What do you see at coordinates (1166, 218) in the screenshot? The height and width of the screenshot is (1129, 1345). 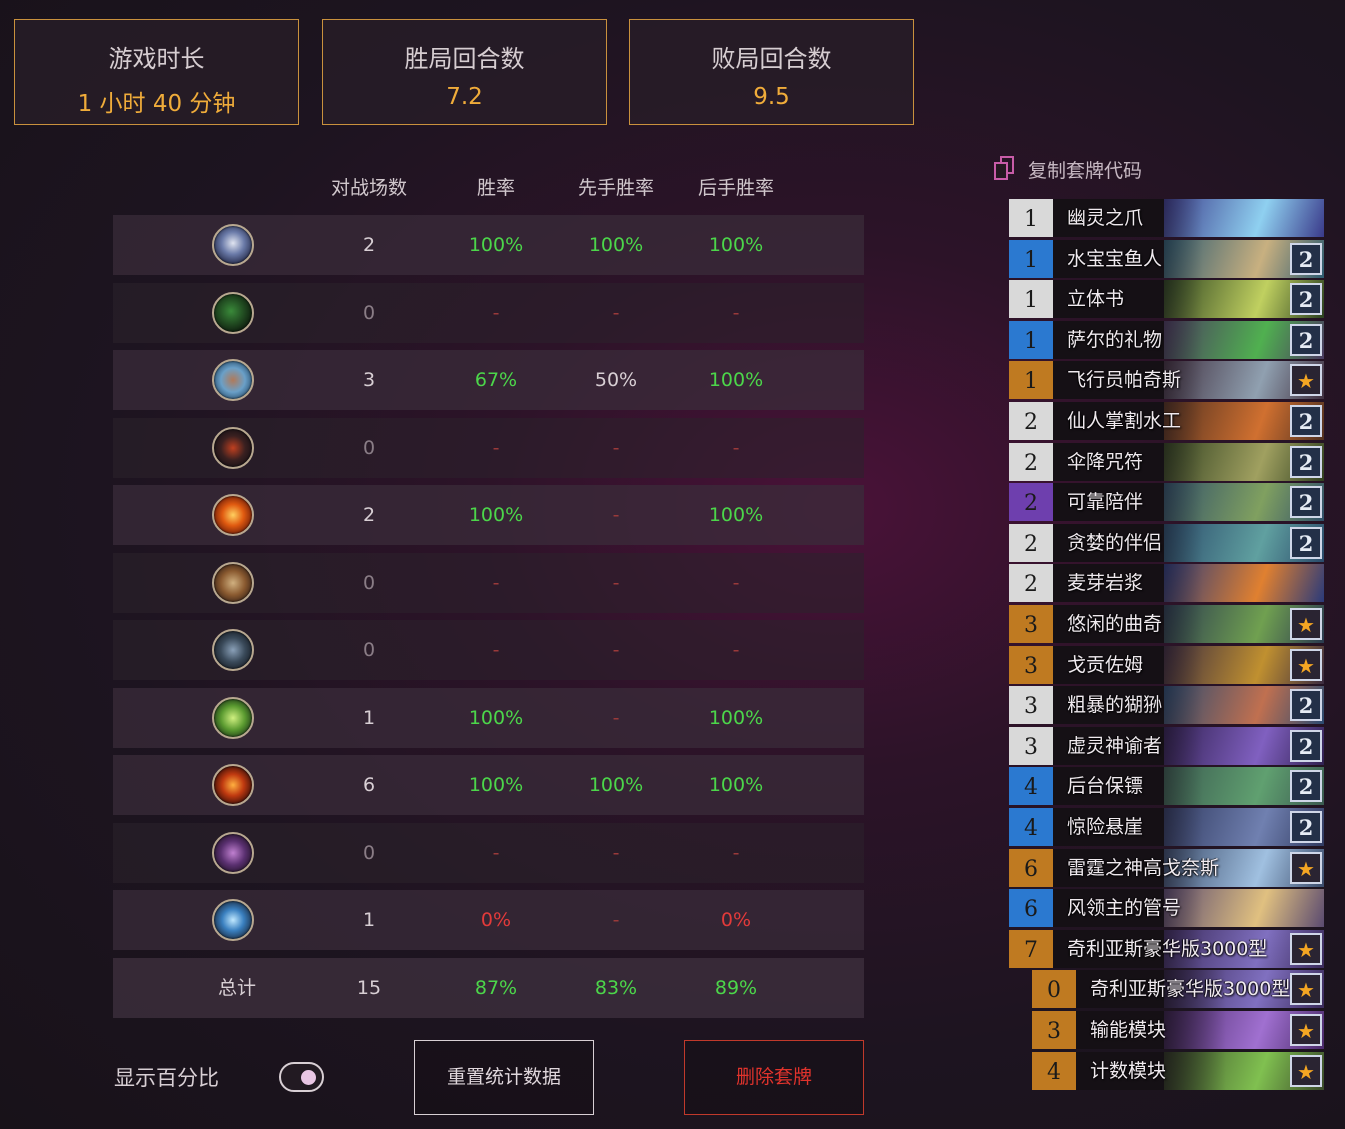 I see `deck-card-row: 1 幽灵之爪` at bounding box center [1166, 218].